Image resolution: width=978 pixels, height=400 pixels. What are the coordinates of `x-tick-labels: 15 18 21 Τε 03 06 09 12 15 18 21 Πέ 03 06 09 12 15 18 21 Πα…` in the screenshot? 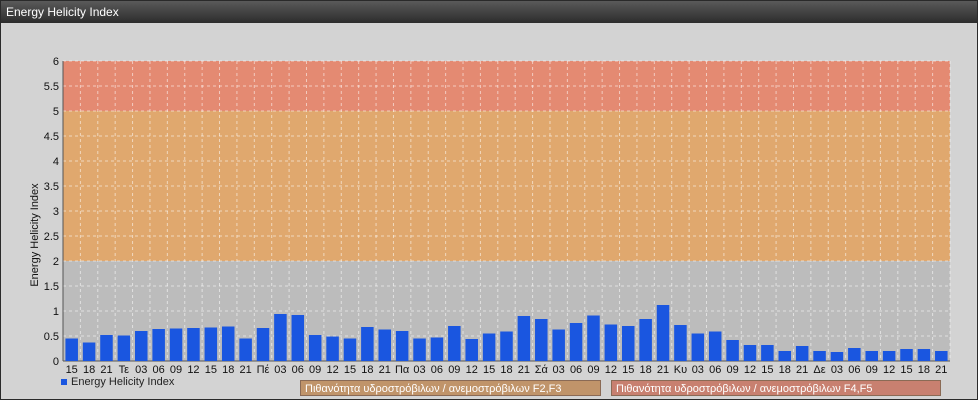 It's located at (507, 370).